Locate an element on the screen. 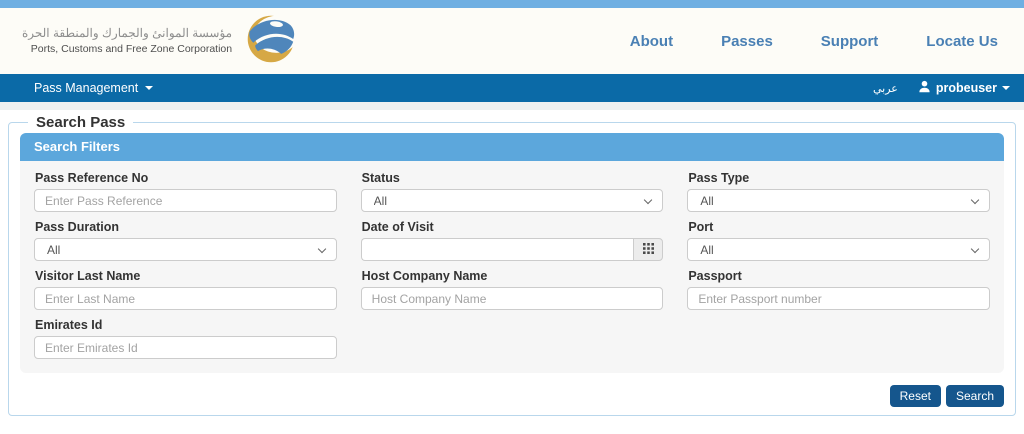  search-button: Search is located at coordinates (974, 396).